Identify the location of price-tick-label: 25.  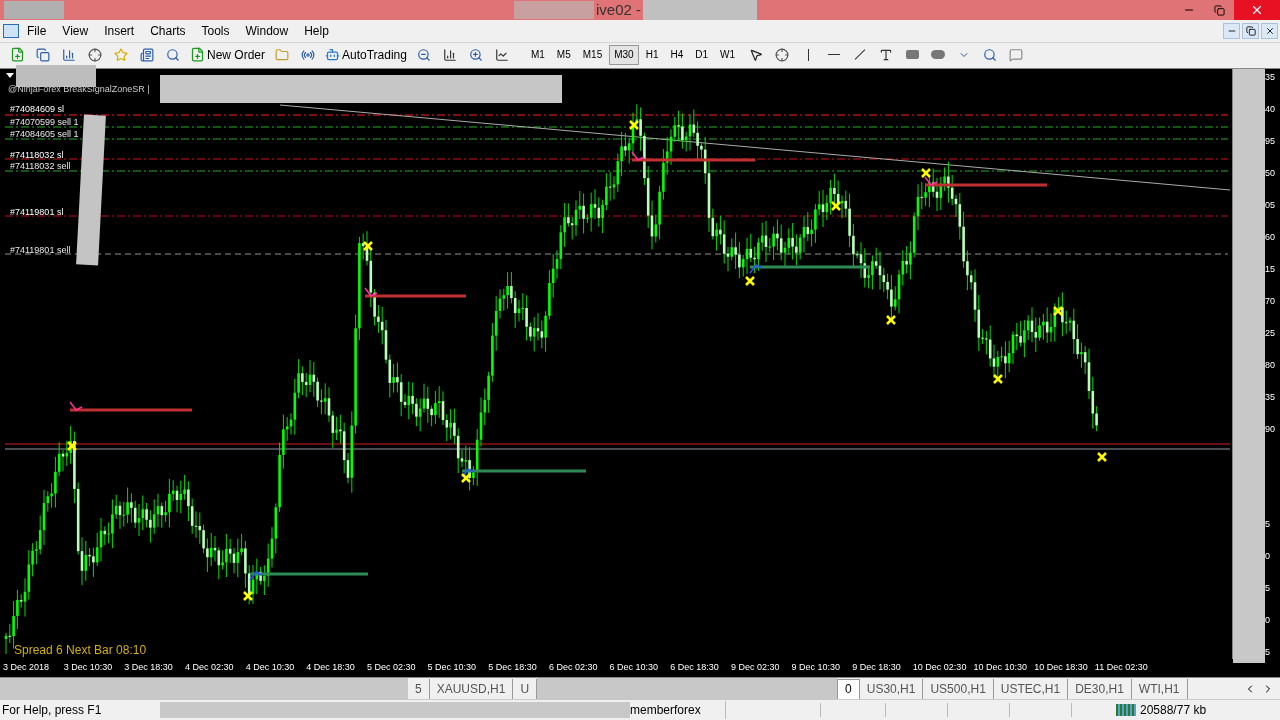
(1270, 333).